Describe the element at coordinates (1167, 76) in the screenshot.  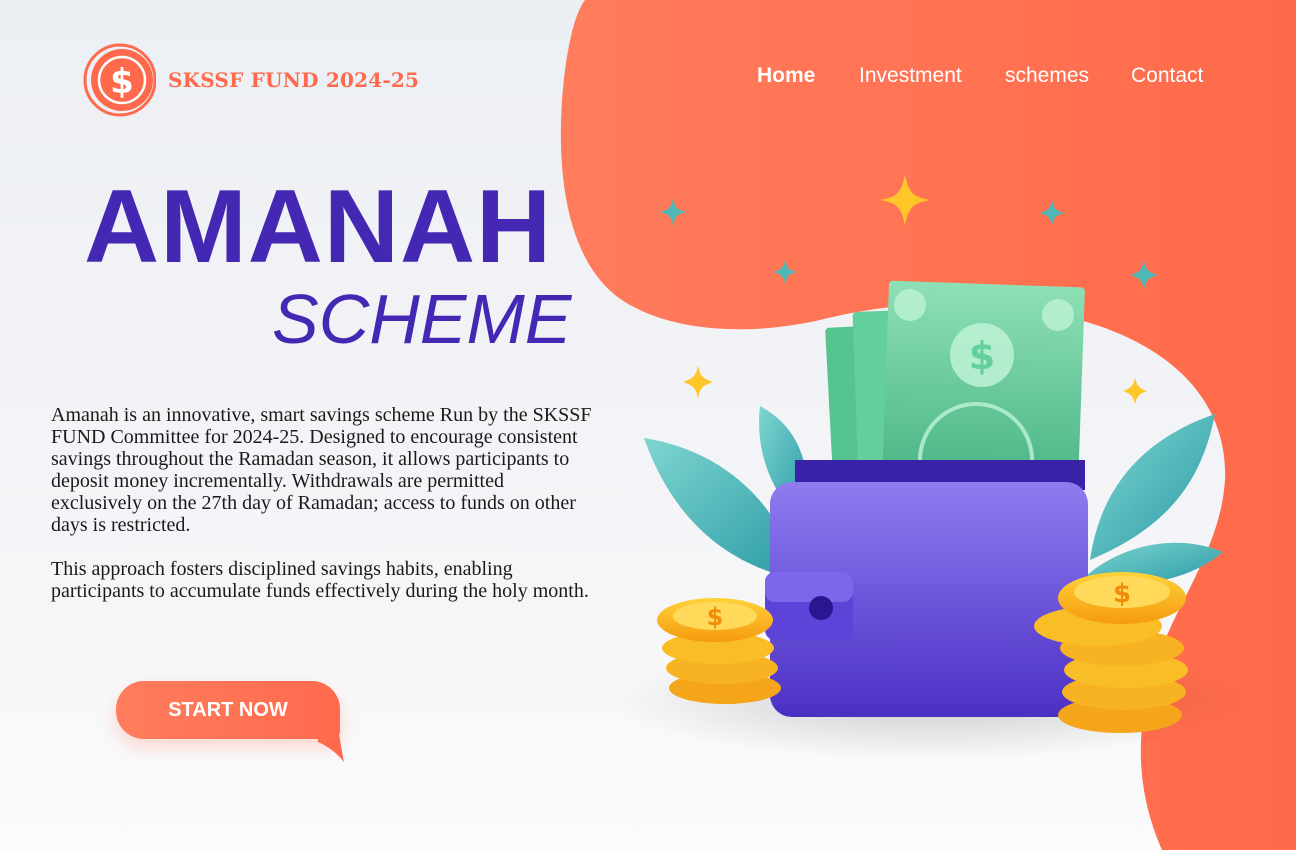
I see `nav-contact: Contact` at that location.